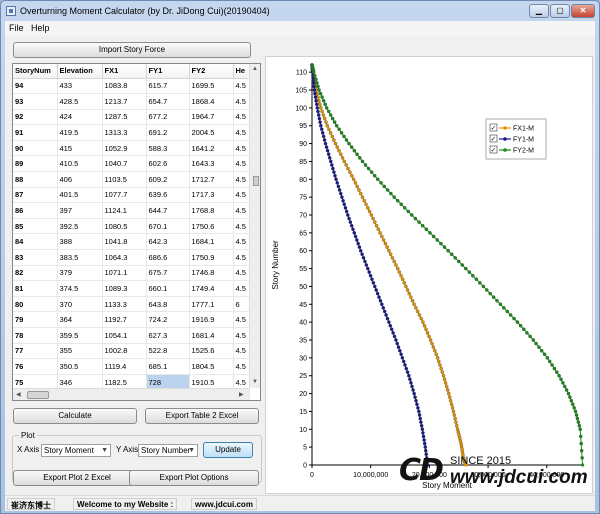 The height and width of the screenshot is (514, 600). What do you see at coordinates (131, 179) in the screenshot?
I see `table-row: 88 406 1103.5 609.2 1712.7 4.5` at bounding box center [131, 179].